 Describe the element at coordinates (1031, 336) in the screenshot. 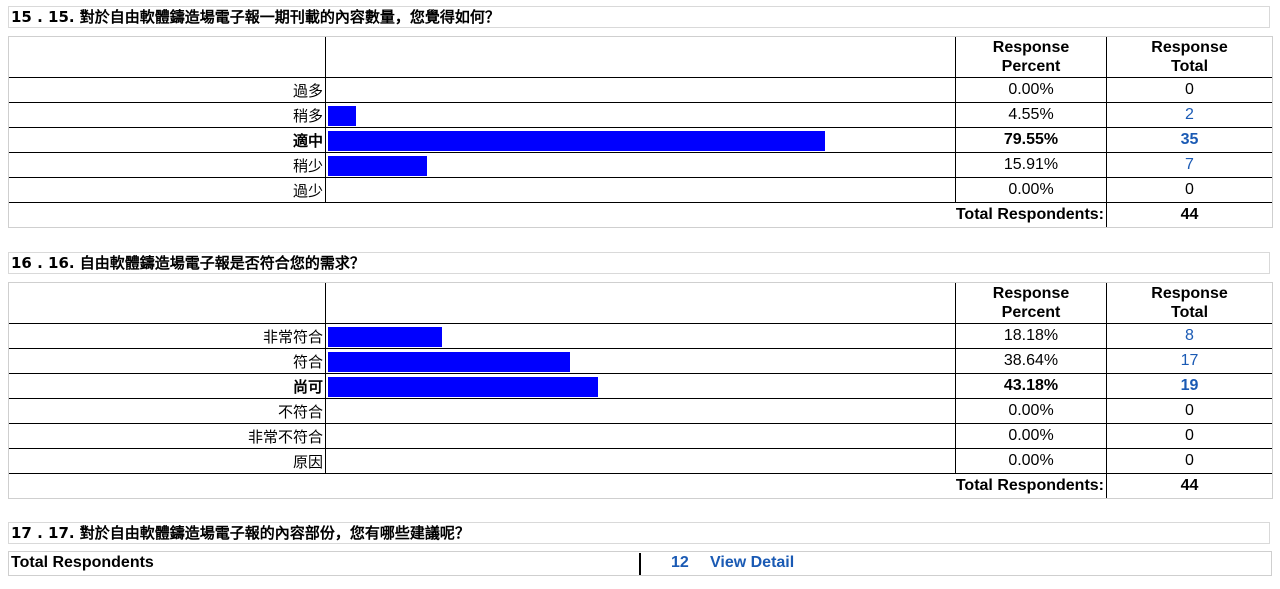

I see `answer-percent: 18.18%` at that location.